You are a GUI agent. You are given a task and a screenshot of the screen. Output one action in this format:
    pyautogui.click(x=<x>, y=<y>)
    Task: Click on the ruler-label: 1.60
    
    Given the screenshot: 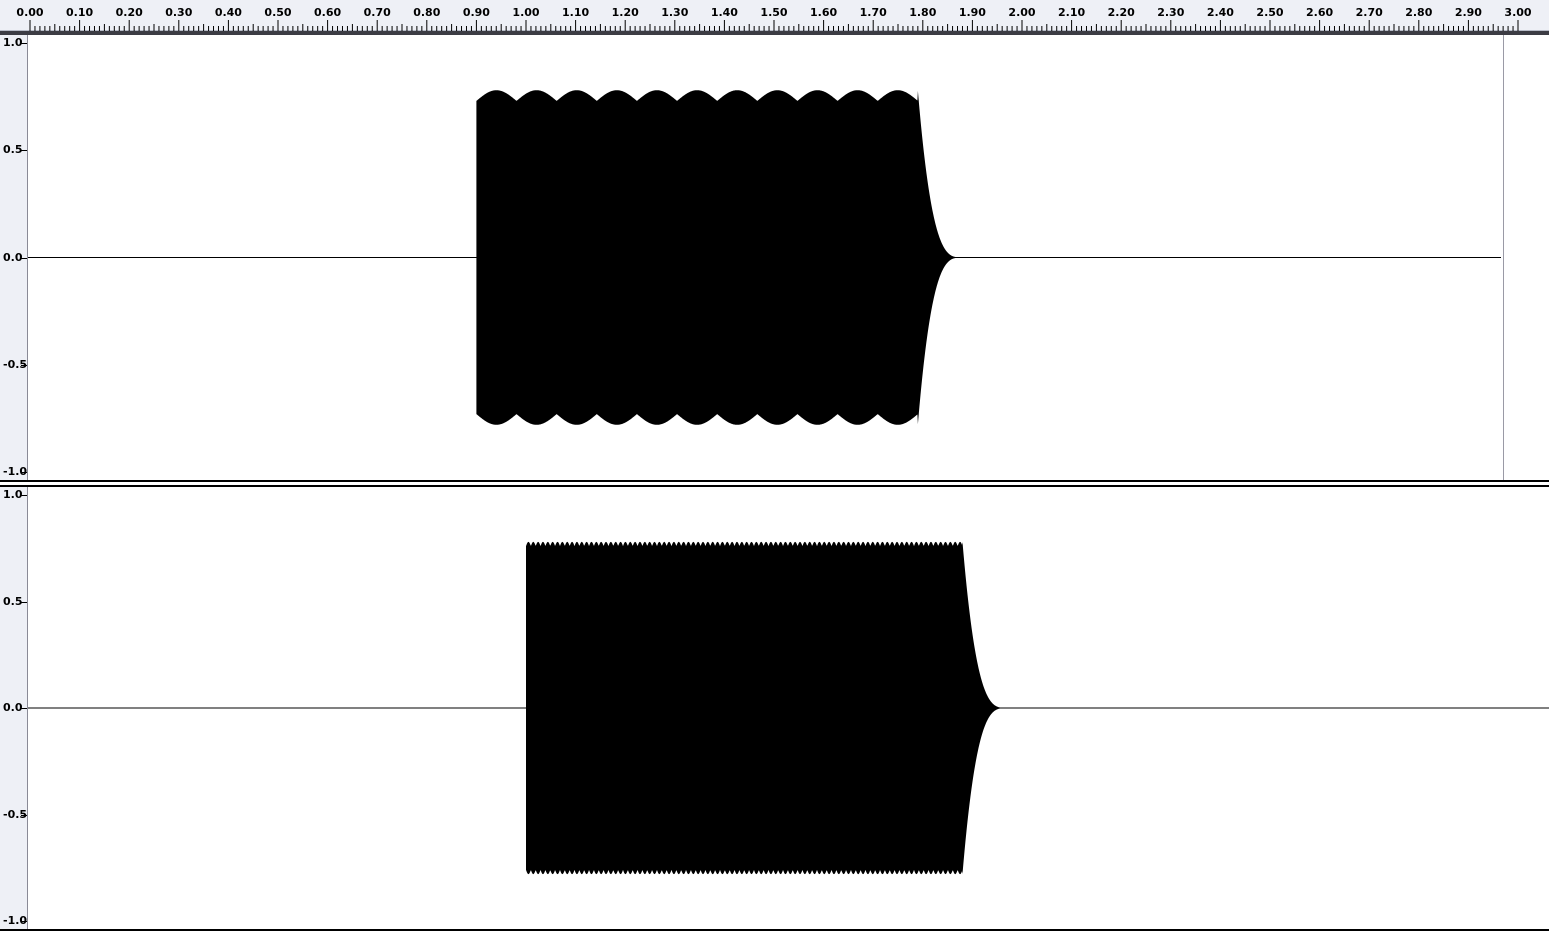 What is the action you would take?
    pyautogui.click(x=824, y=12)
    